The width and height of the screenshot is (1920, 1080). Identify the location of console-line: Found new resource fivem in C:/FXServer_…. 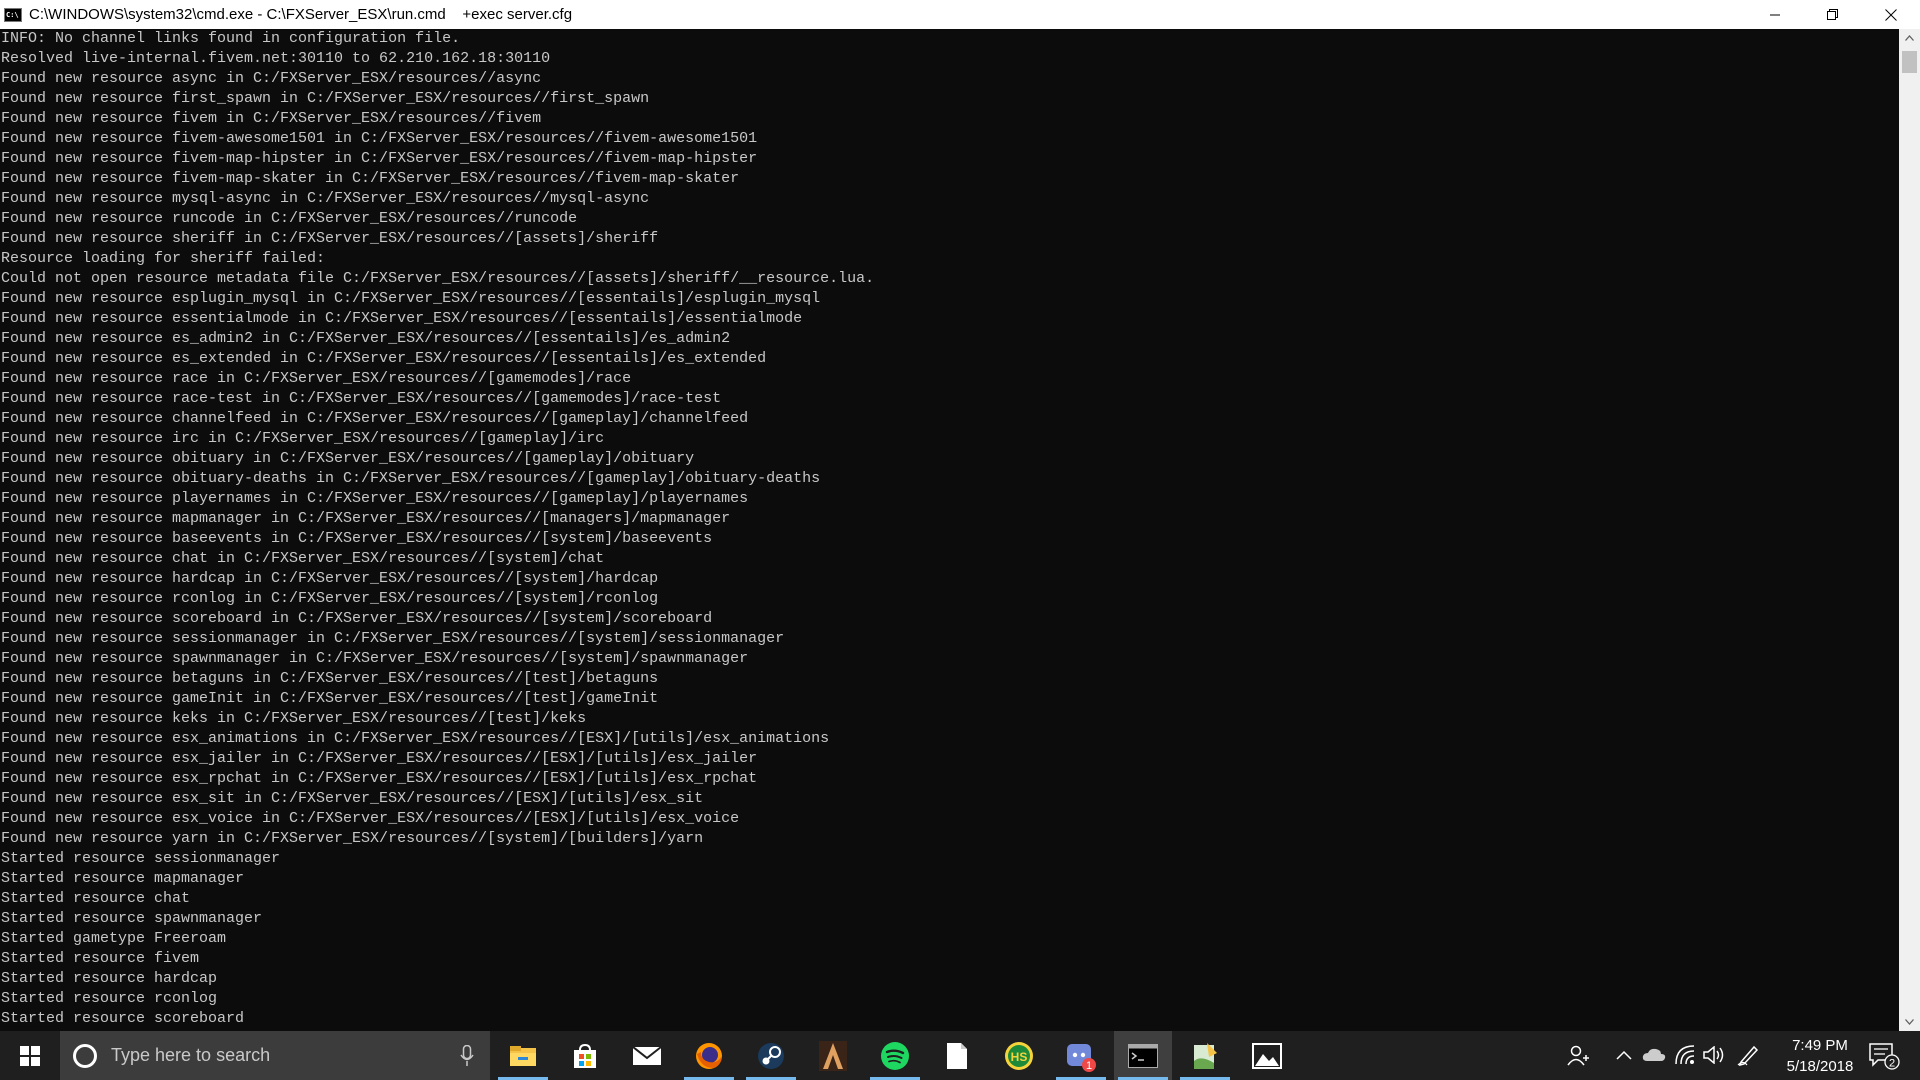
(271, 118).